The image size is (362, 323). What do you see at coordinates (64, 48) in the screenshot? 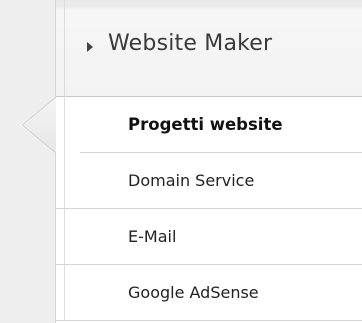
I see `header-divider-line` at bounding box center [64, 48].